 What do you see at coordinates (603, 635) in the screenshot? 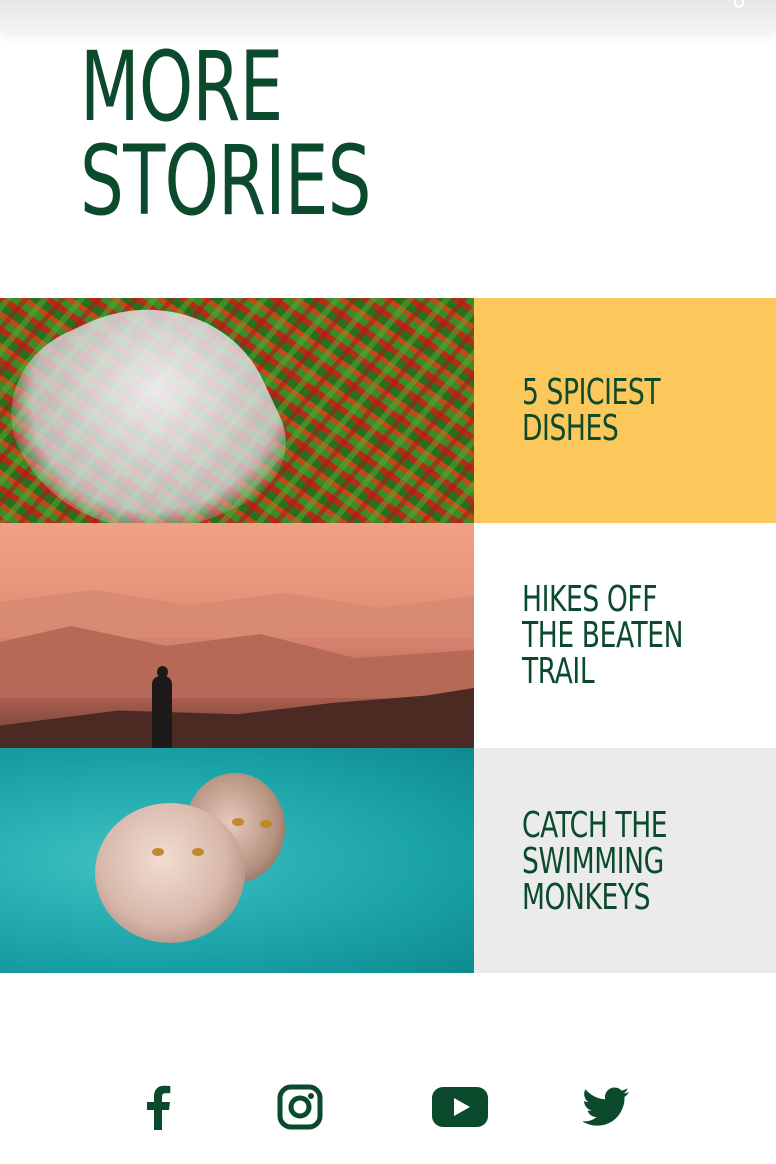
I see `story-title-line: THE BEATEN` at bounding box center [603, 635].